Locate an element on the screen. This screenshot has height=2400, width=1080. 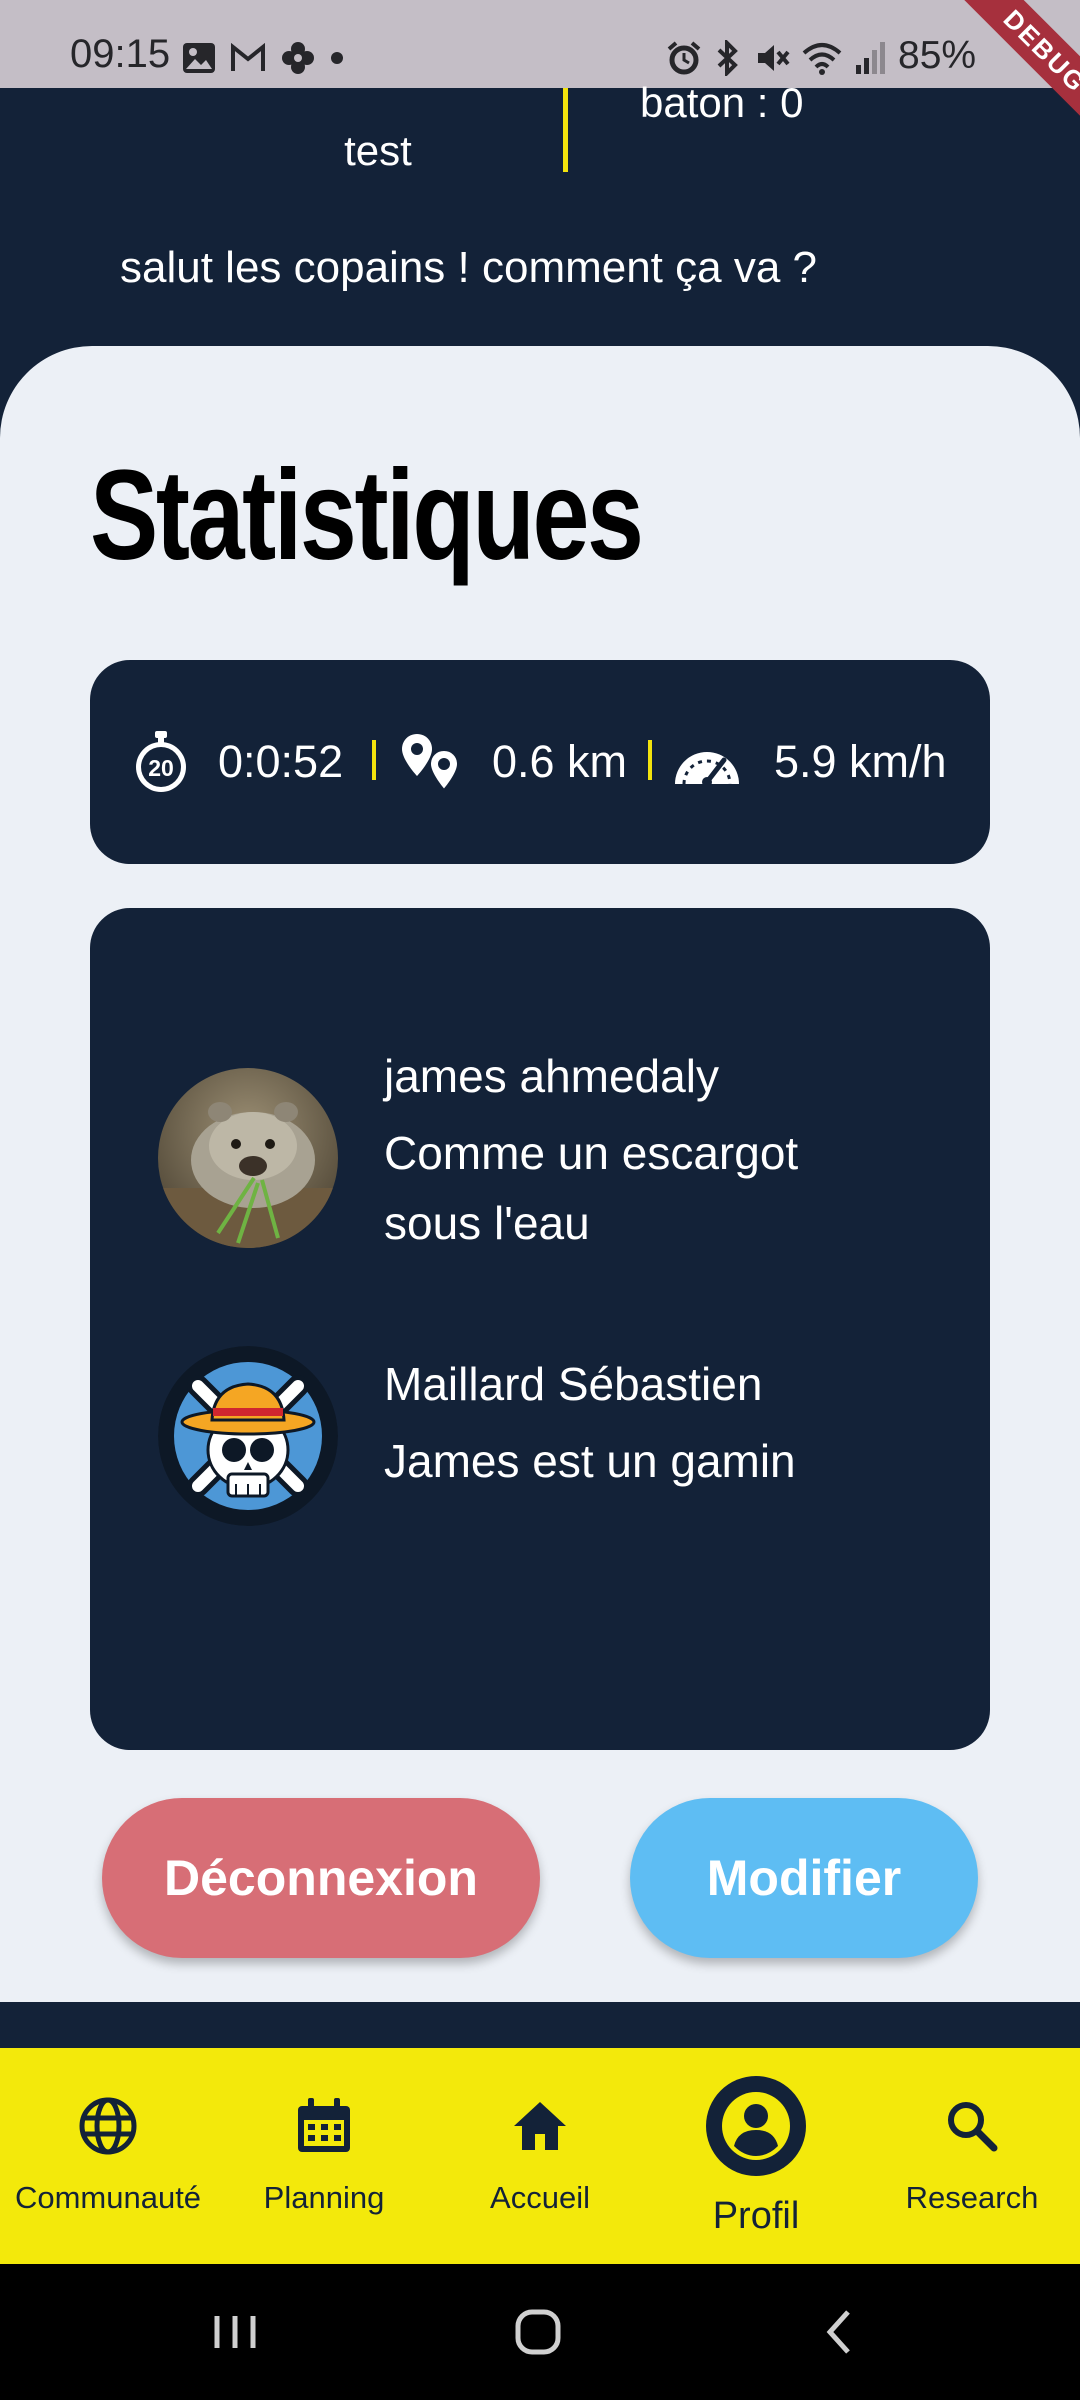
comment-author: james ahmedaly is located at coordinates (551, 1076).